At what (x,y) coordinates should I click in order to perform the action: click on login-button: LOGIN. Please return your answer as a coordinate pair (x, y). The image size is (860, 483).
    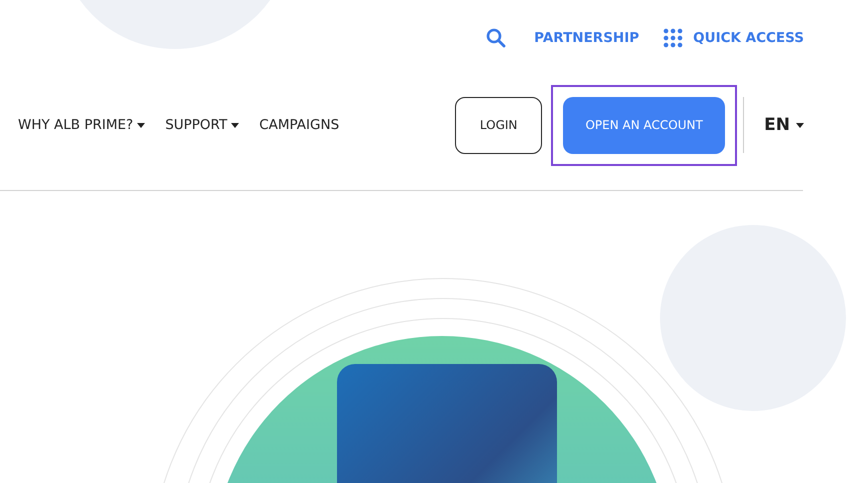
    Looking at the image, I should click on (498, 125).